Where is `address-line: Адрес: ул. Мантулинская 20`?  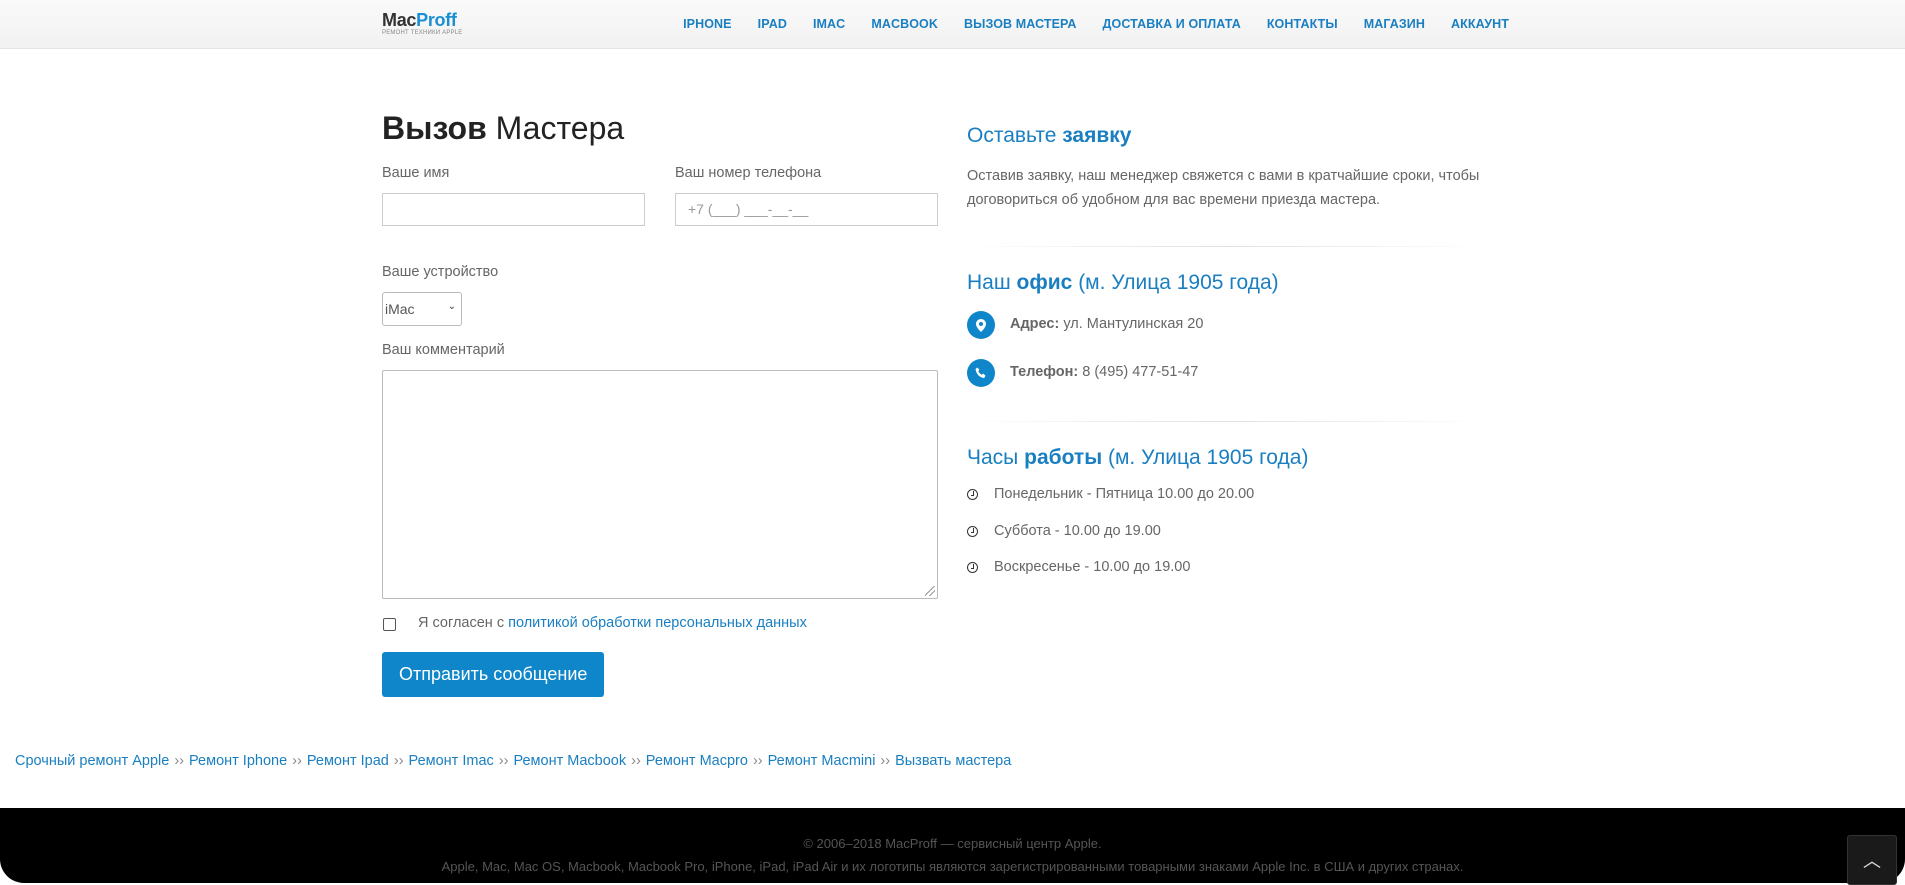
address-line: Адрес: ул. Мантулинская 20 is located at coordinates (1107, 324).